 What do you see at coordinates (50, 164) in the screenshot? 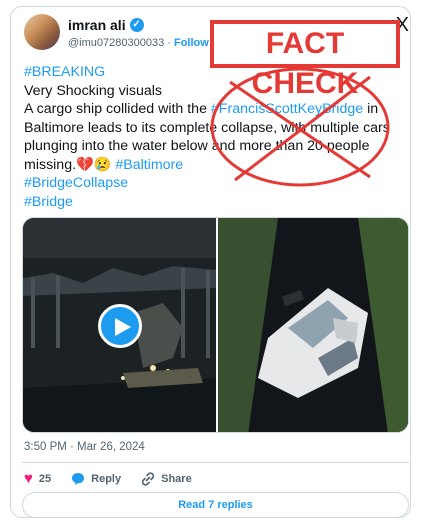
I see `tweet-line-text: missing.` at bounding box center [50, 164].